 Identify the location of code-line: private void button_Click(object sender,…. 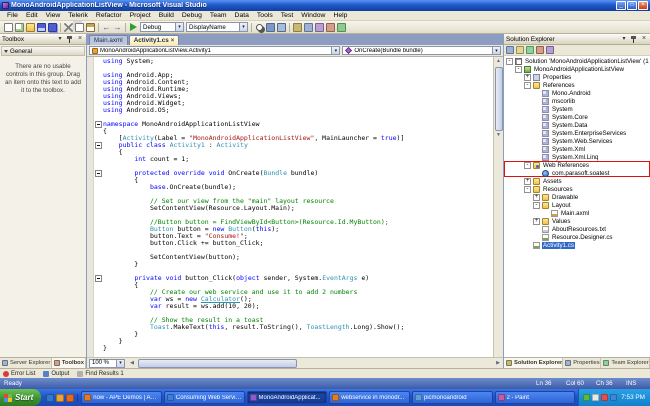
(293, 278).